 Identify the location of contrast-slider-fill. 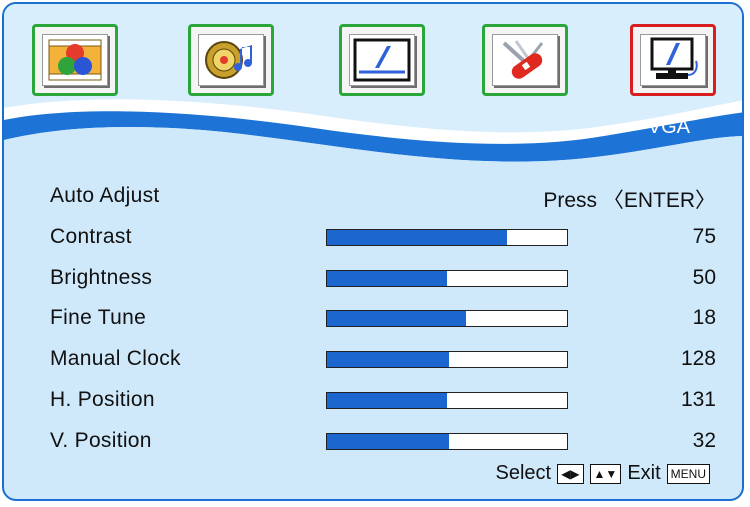
(417, 237).